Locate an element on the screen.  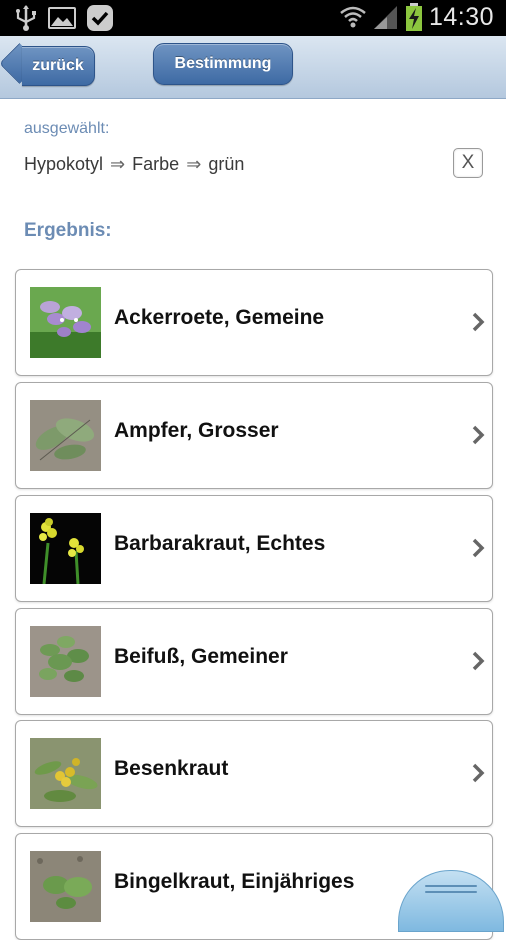
clock: 14:30 is located at coordinates (461, 16).